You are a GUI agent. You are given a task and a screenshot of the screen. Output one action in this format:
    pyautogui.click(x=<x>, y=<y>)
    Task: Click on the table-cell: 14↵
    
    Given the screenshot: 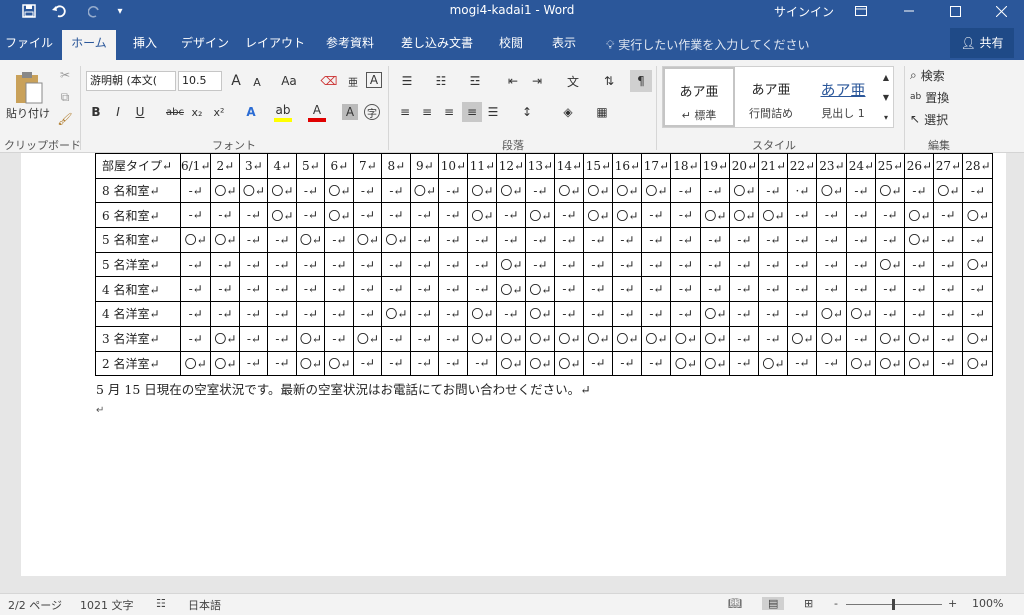 What is the action you would take?
    pyautogui.click(x=569, y=166)
    